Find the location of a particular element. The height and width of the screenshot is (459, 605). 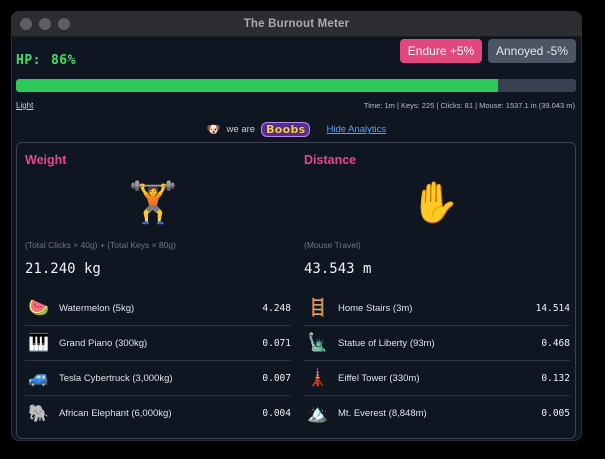

weightlifter-icon: 🏋️ is located at coordinates (153, 203).